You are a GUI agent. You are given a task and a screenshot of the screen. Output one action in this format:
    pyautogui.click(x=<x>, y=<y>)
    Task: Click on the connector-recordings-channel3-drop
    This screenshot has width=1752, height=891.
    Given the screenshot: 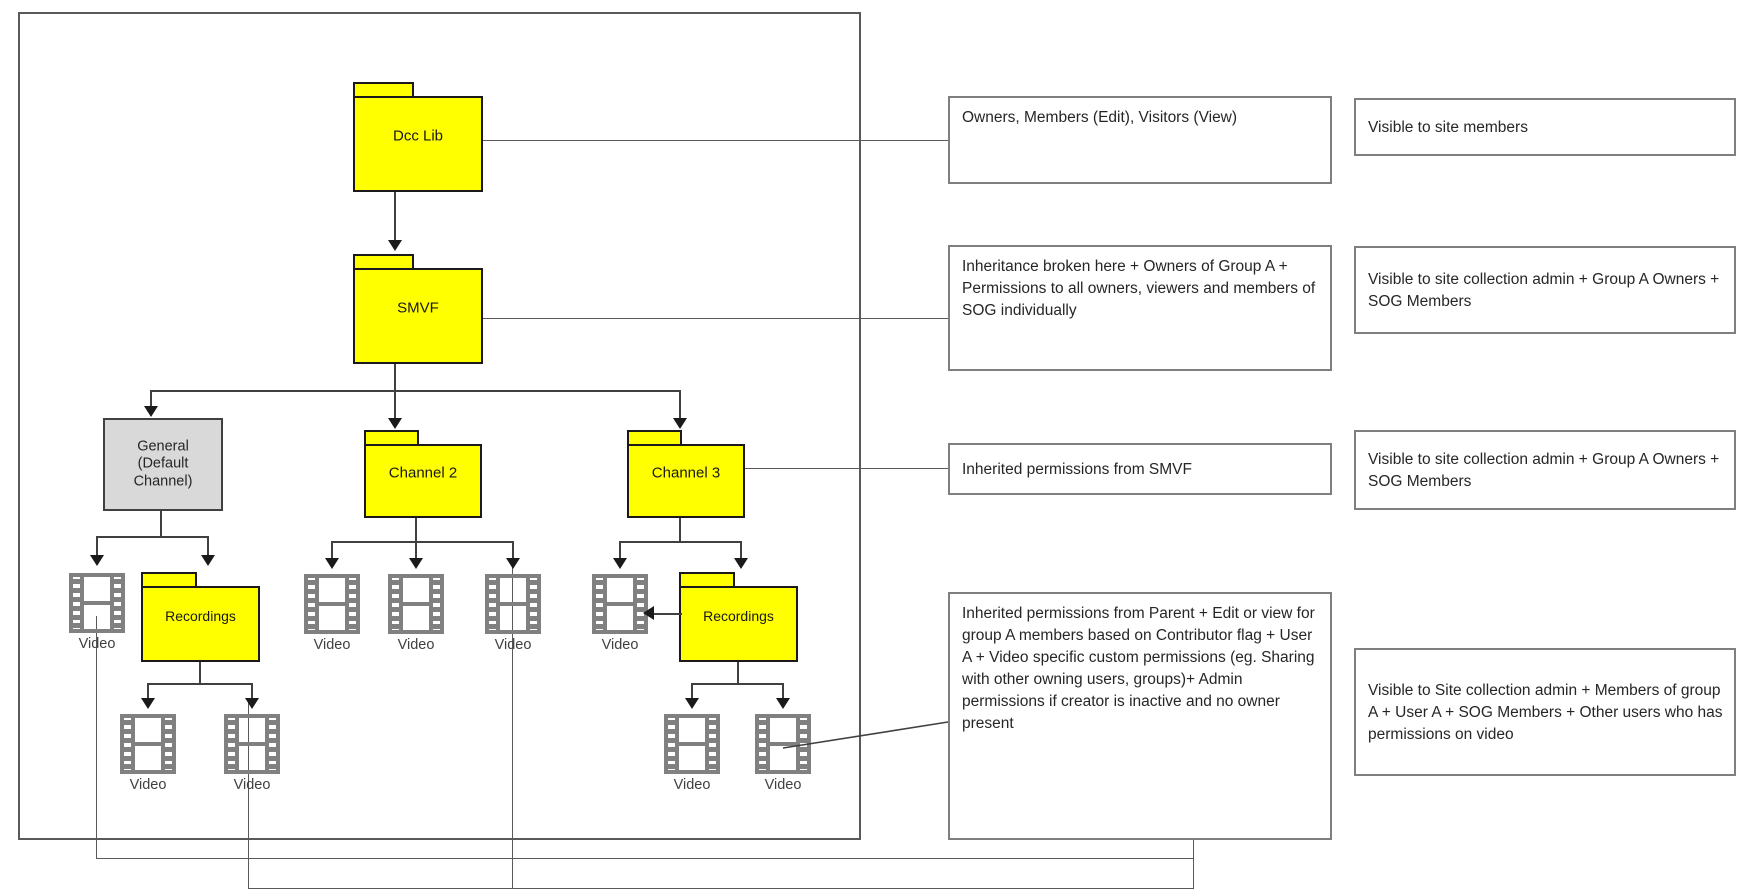 What is the action you would take?
    pyautogui.click(x=738, y=673)
    